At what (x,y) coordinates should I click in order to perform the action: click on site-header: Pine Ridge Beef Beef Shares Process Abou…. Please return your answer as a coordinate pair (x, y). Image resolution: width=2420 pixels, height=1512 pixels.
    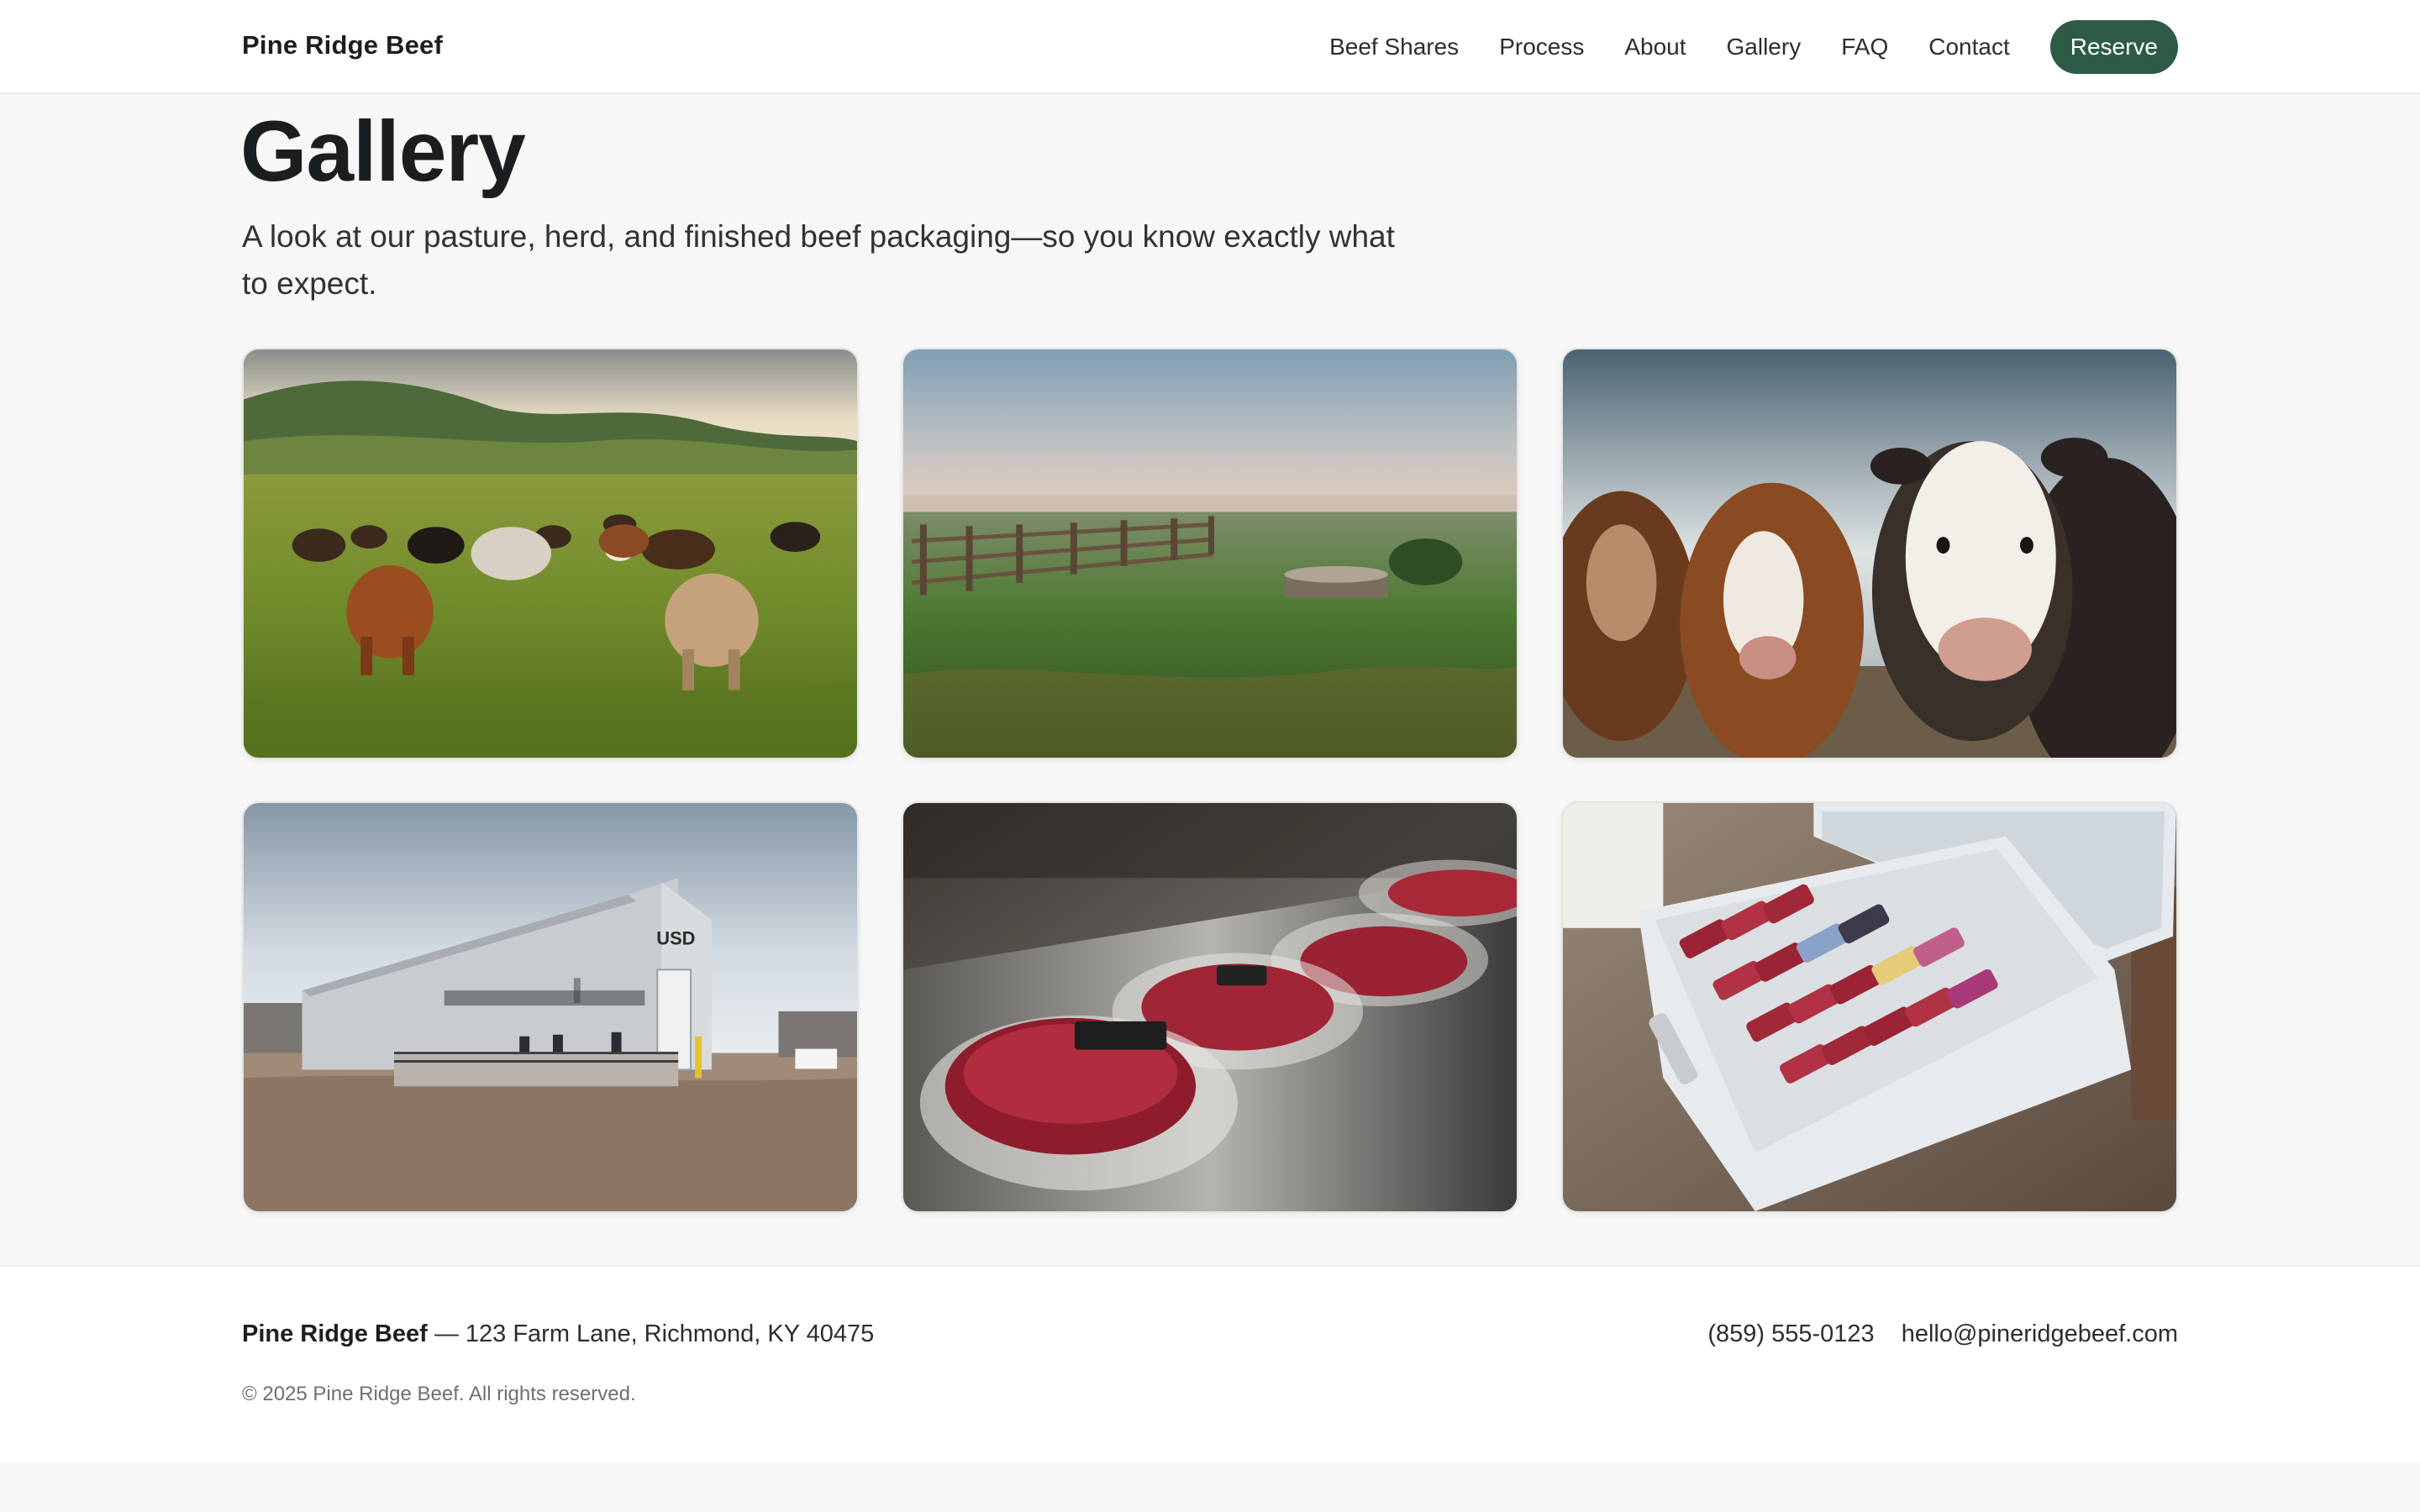
    Looking at the image, I should click on (1210, 47).